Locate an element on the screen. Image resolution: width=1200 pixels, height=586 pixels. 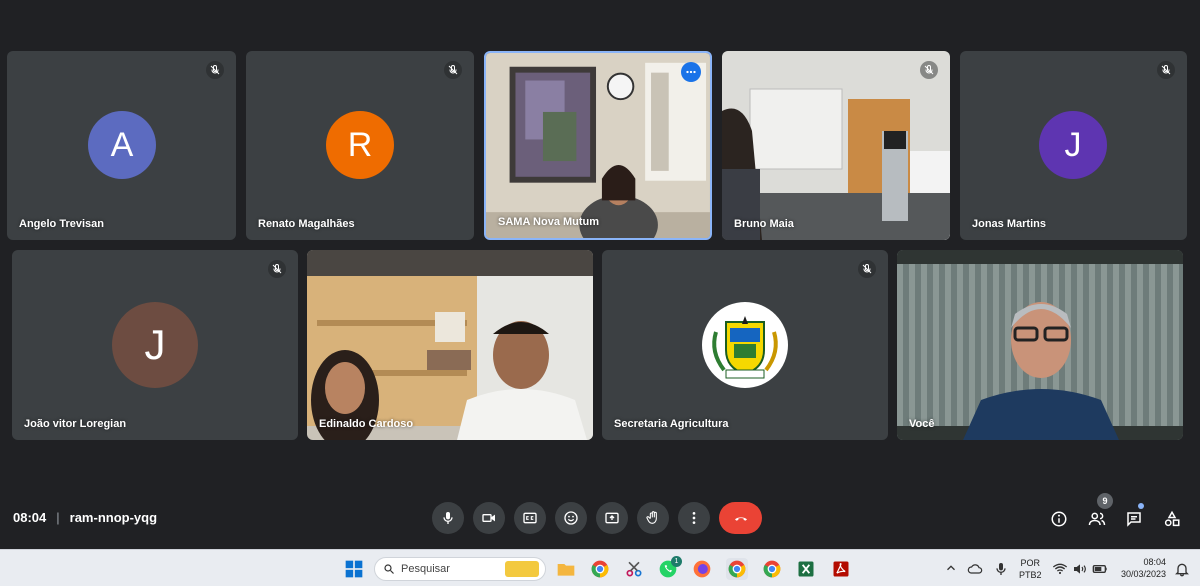
participant-tile: J João vitor Loregian is located at coordinates (155, 345).